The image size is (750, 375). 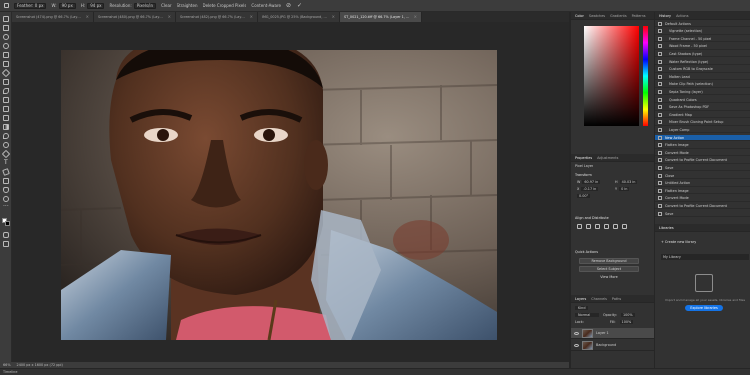 What do you see at coordinates (622, 189) in the screenshot?
I see `y-transform-field: Y0 in` at bounding box center [622, 189].